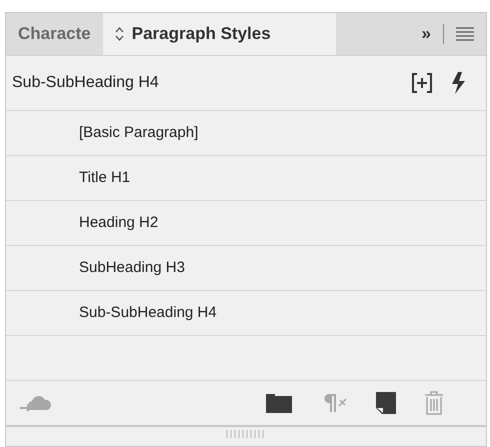  I want to click on resize-grip-icon, so click(246, 434).